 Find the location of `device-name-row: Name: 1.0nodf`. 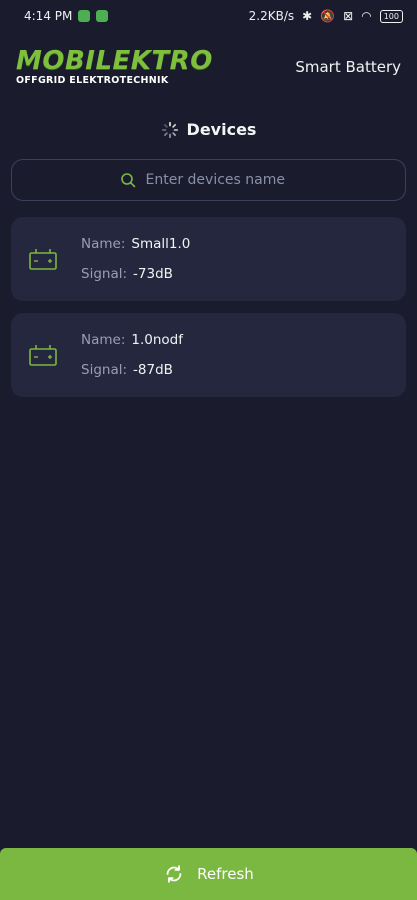

device-name-row: Name: 1.0nodf is located at coordinates (132, 340).